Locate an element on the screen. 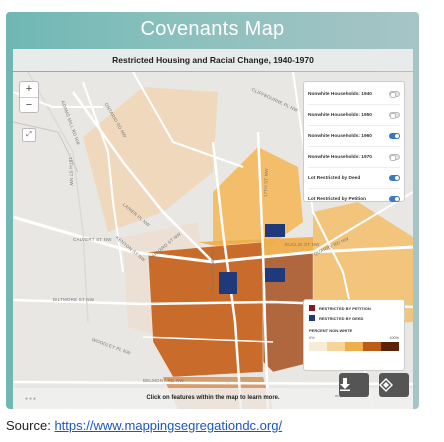 This screenshot has height=442, width=444. zoom-in-button: + is located at coordinates (29, 89).